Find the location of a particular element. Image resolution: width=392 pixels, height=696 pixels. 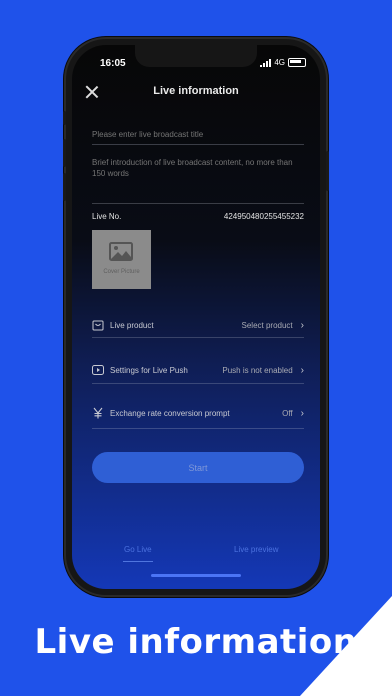

yen-icon is located at coordinates (98, 413).